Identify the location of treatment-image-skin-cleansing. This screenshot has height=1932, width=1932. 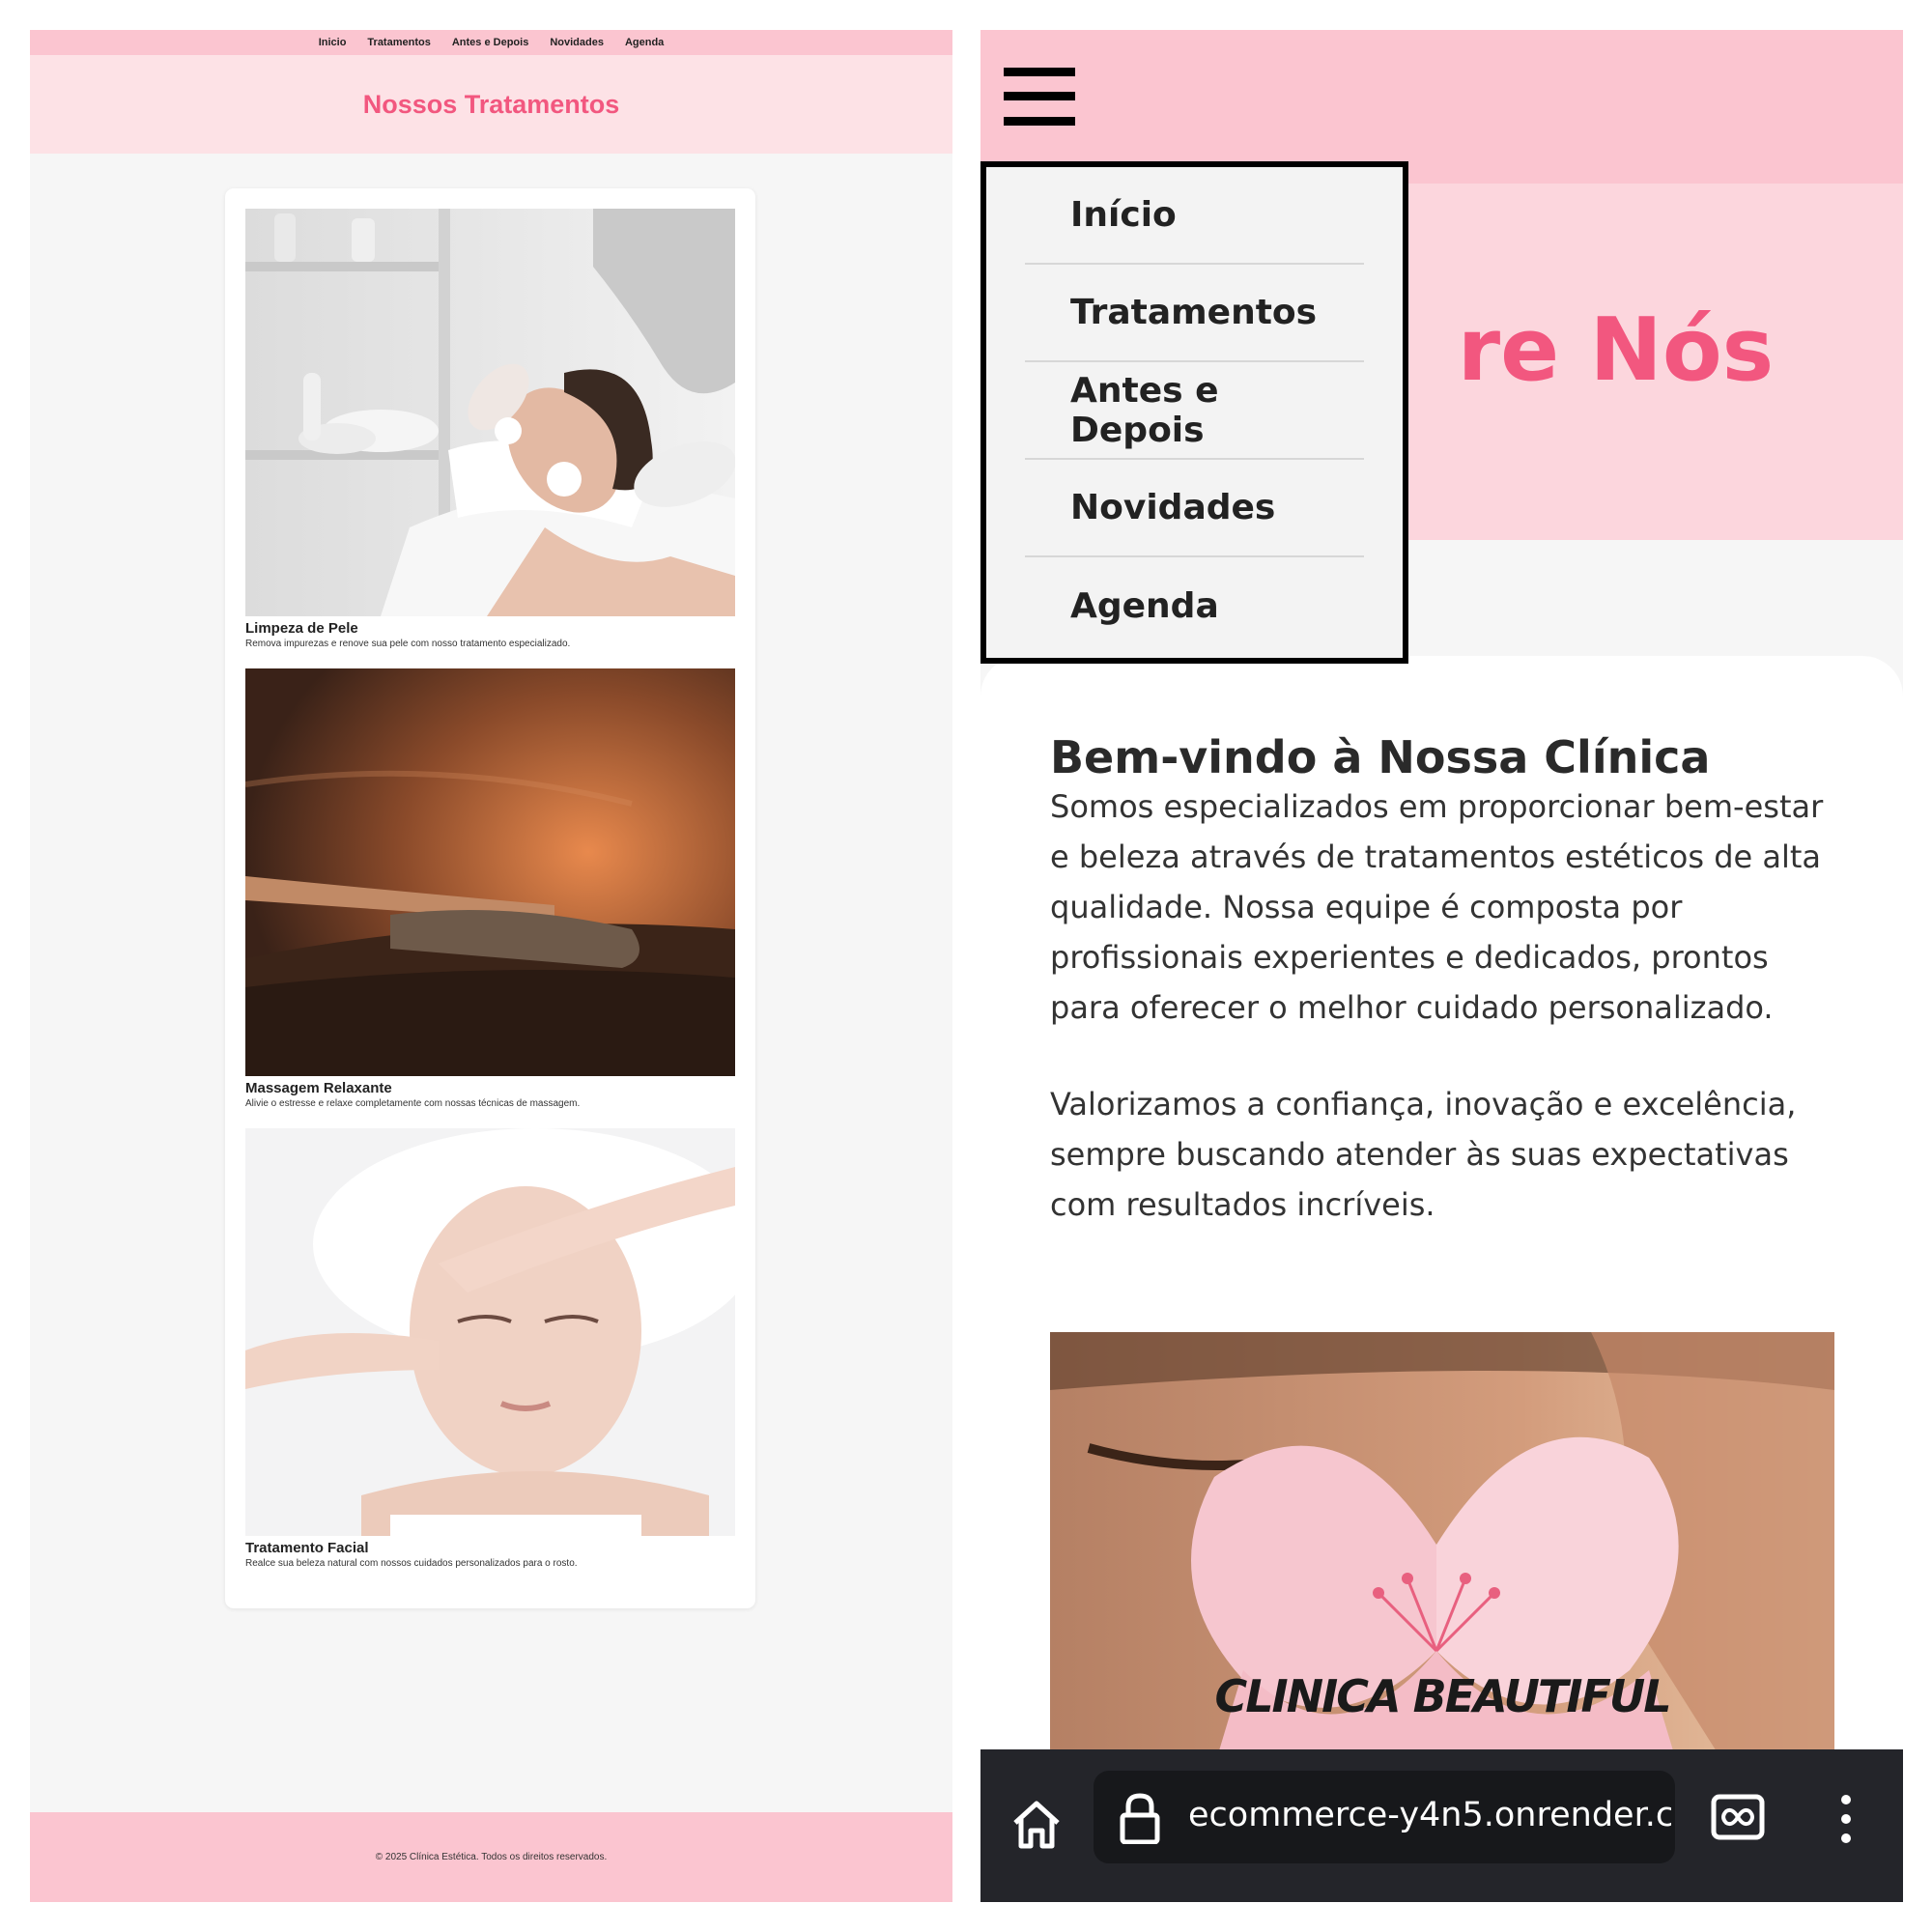
(490, 412).